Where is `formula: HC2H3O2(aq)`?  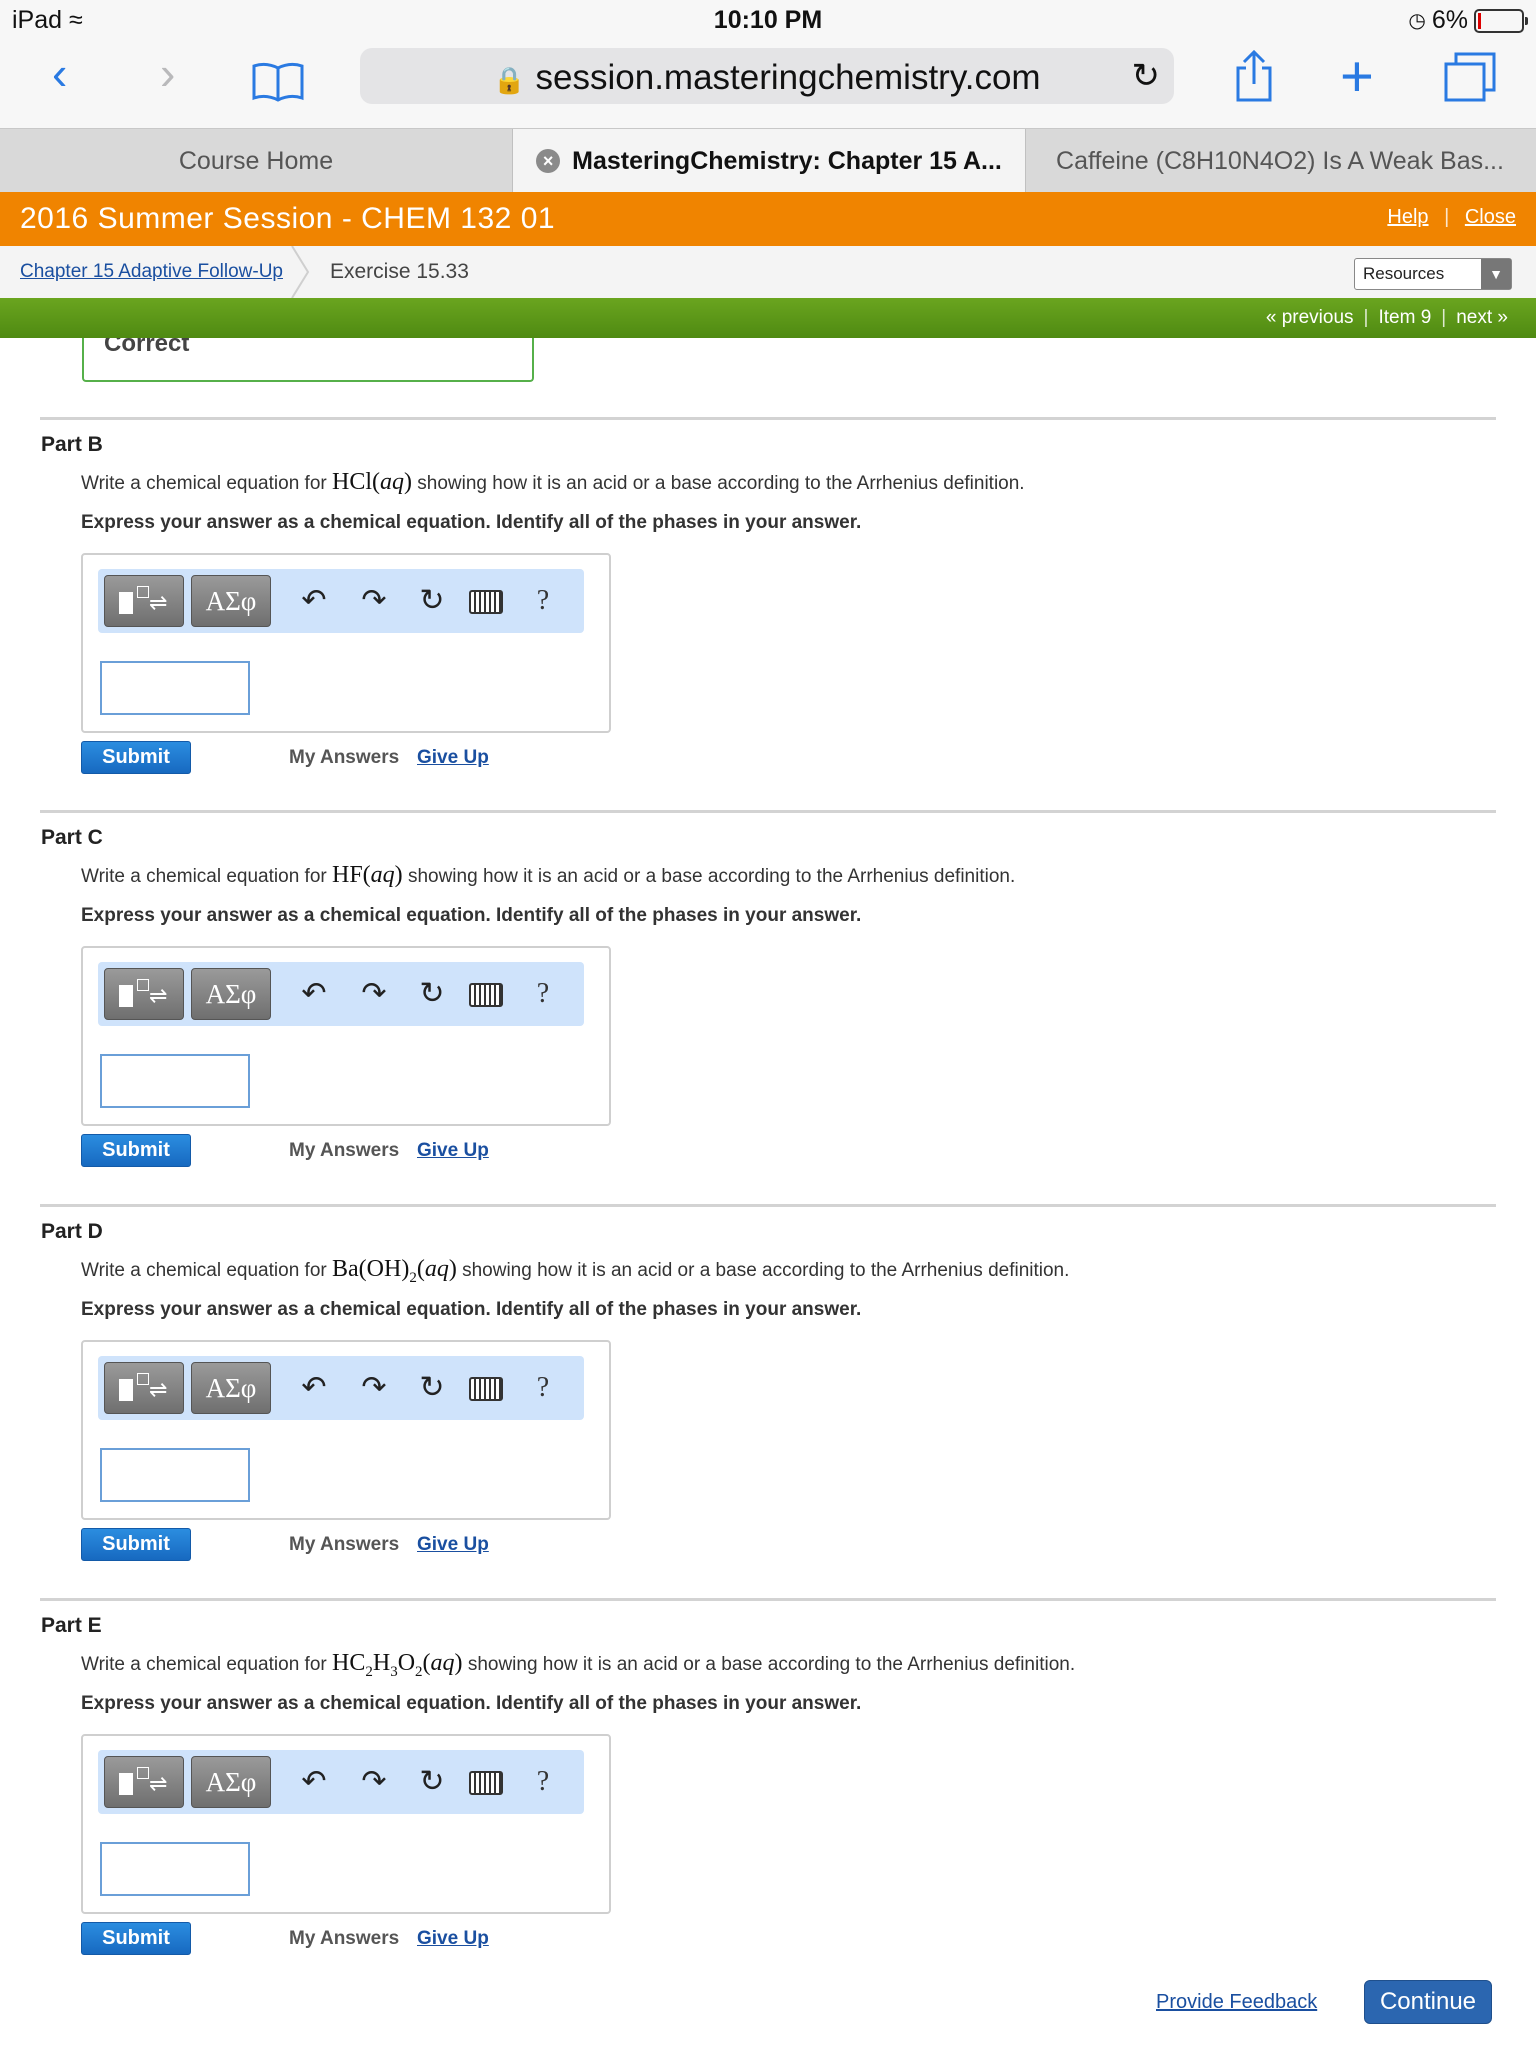
formula: HC2H3O2(aq) is located at coordinates (397, 1665).